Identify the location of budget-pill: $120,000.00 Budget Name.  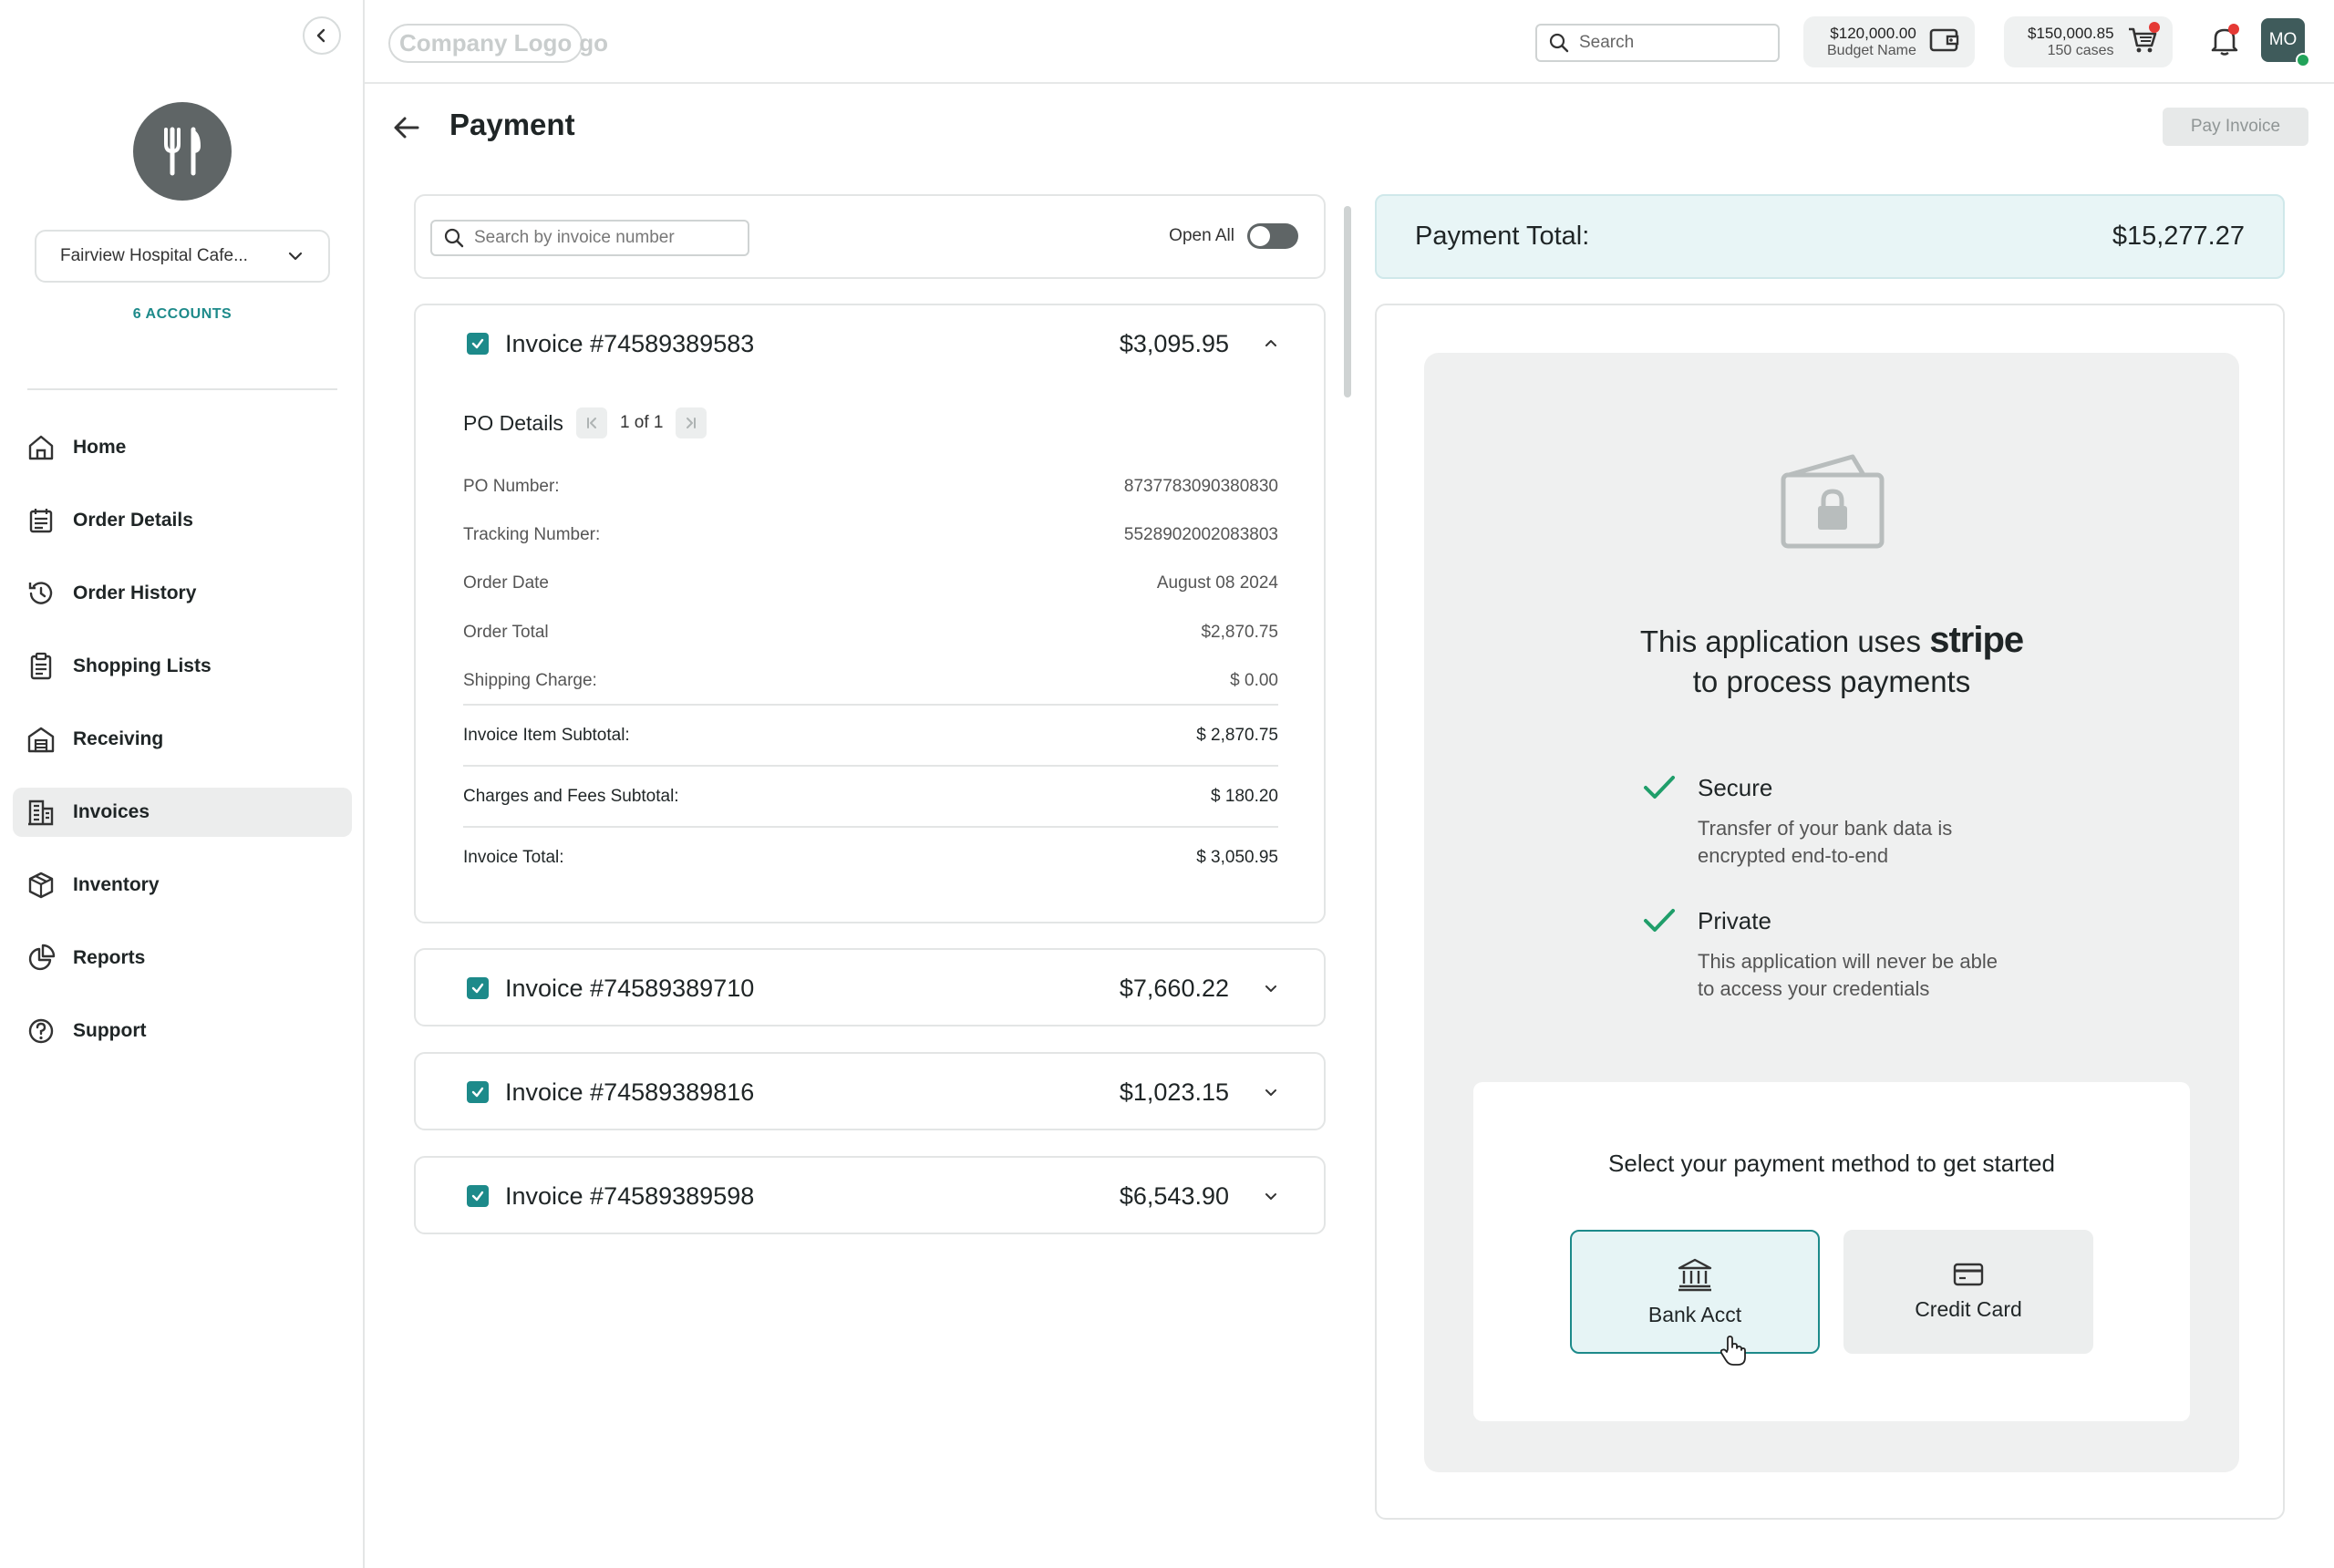
(1889, 41).